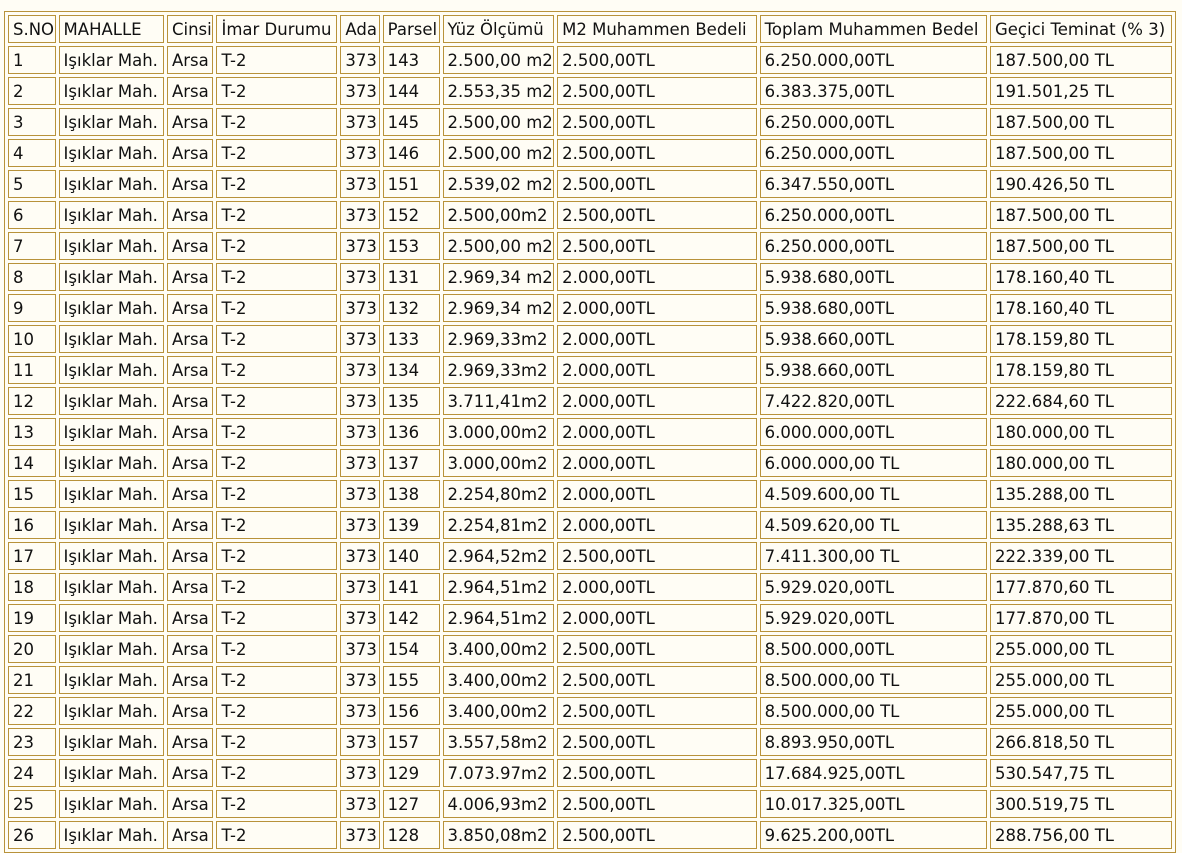 This screenshot has height=853, width=1182. Describe the element at coordinates (411, 60) in the screenshot. I see `parsel-cell: 143` at that location.